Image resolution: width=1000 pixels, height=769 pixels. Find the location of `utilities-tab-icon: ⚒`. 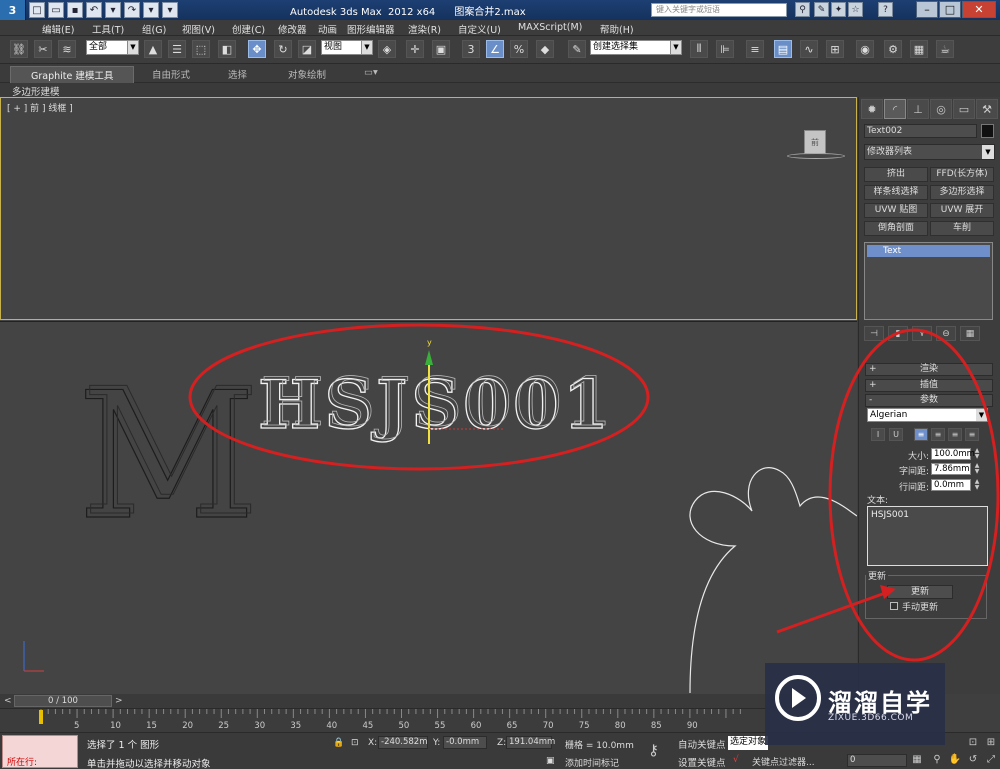

utilities-tab-icon: ⚒ is located at coordinates (987, 109).